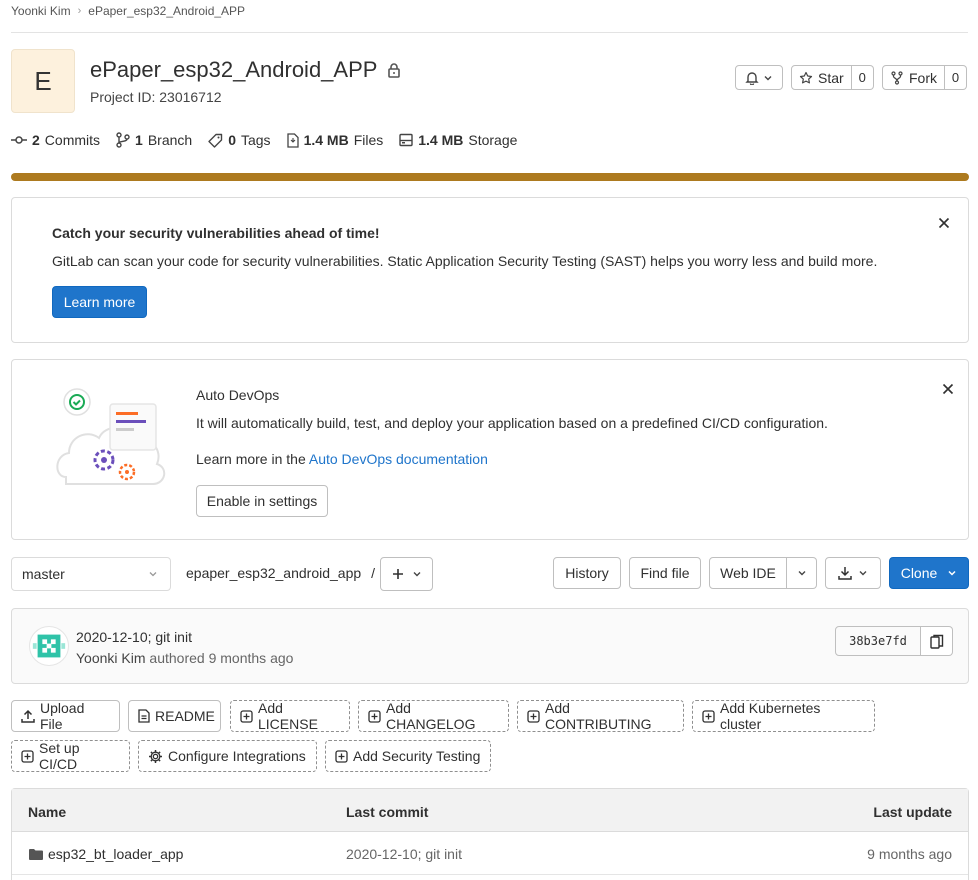  What do you see at coordinates (406, 140) in the screenshot?
I see `storage-icon` at bounding box center [406, 140].